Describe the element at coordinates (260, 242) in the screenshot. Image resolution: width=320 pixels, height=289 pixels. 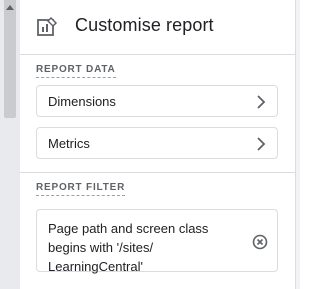
I see `close-circle-icon` at that location.